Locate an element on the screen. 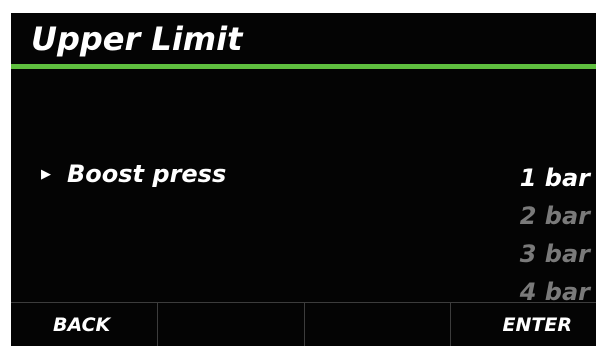 The width and height of the screenshot is (605, 350). option-3-bar: 3 bar is located at coordinates (555, 254).